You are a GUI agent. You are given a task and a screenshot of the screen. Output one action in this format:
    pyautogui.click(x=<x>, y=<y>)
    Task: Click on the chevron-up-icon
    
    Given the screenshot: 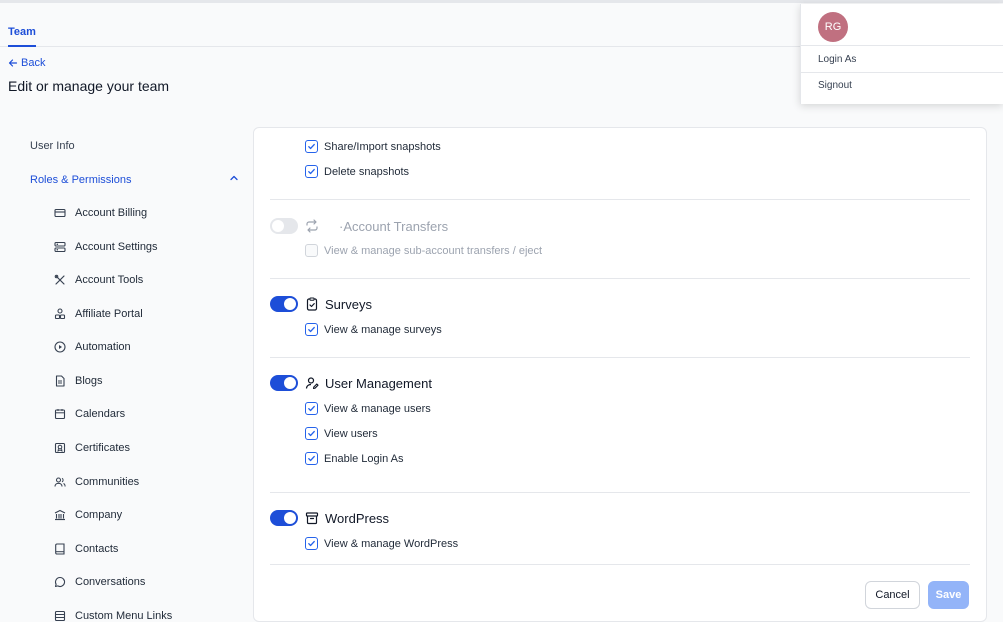 What is the action you would take?
    pyautogui.click(x=234, y=178)
    